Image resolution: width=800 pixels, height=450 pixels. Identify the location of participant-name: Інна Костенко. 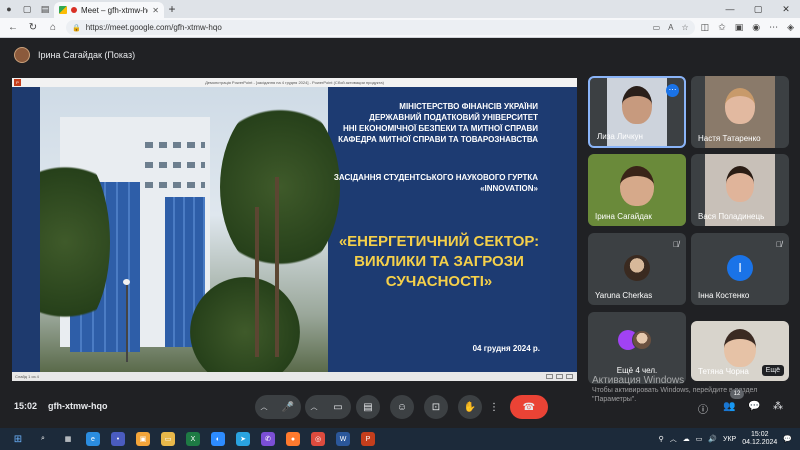
(724, 295).